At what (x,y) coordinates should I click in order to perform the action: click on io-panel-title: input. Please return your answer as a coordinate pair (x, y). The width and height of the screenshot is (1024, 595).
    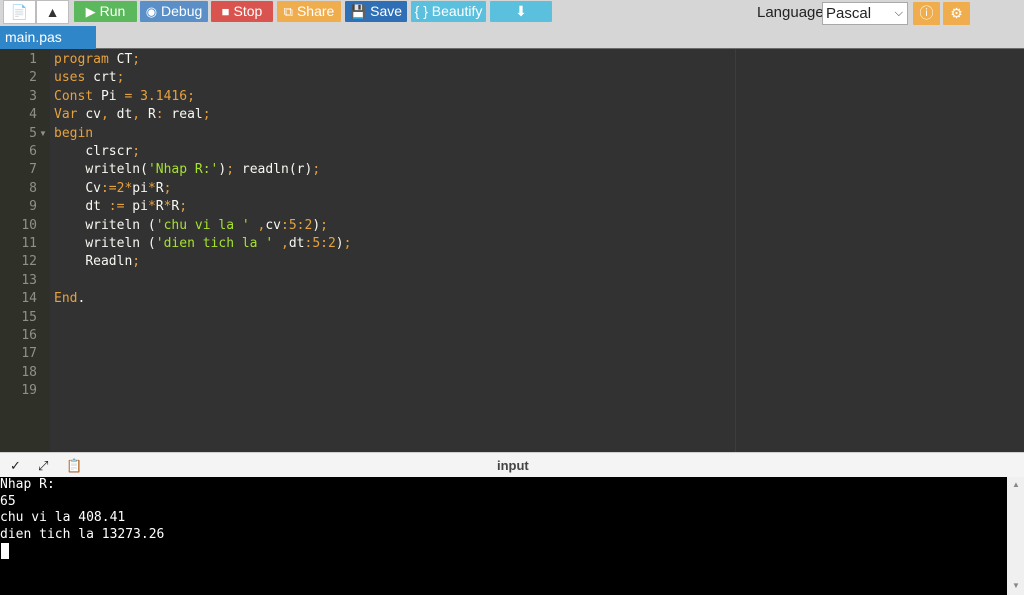
    Looking at the image, I should click on (513, 465).